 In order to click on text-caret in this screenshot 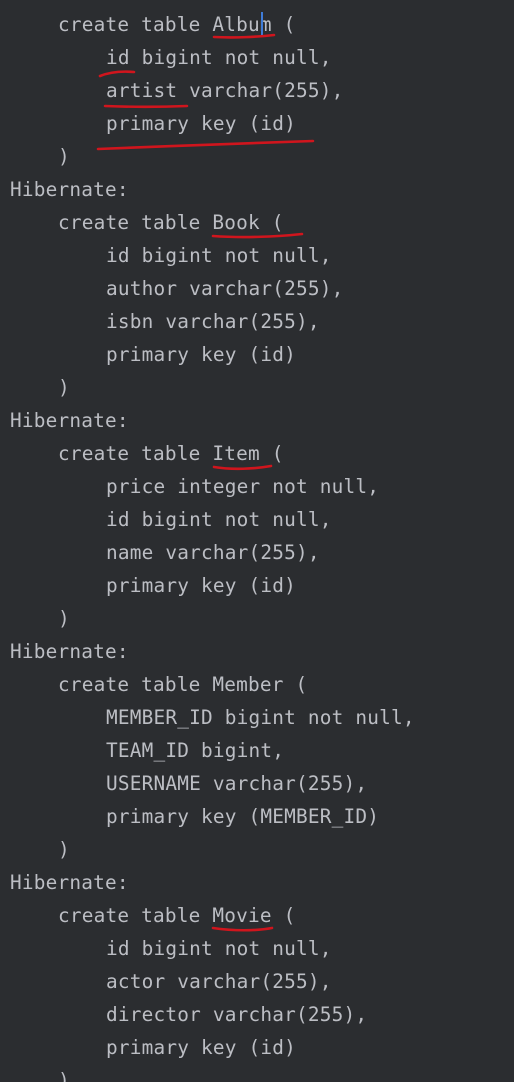, I will do `click(262, 24)`.